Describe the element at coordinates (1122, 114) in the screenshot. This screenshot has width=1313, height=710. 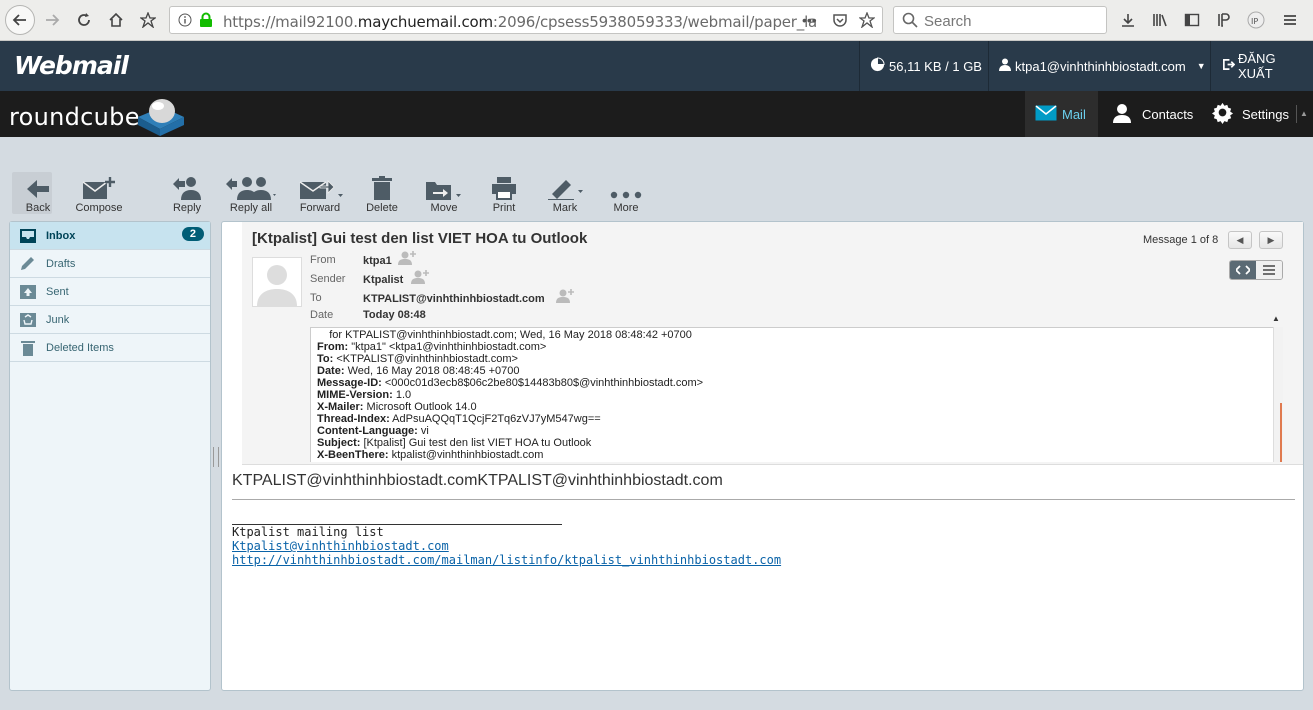
I see `contacts-icon` at that location.